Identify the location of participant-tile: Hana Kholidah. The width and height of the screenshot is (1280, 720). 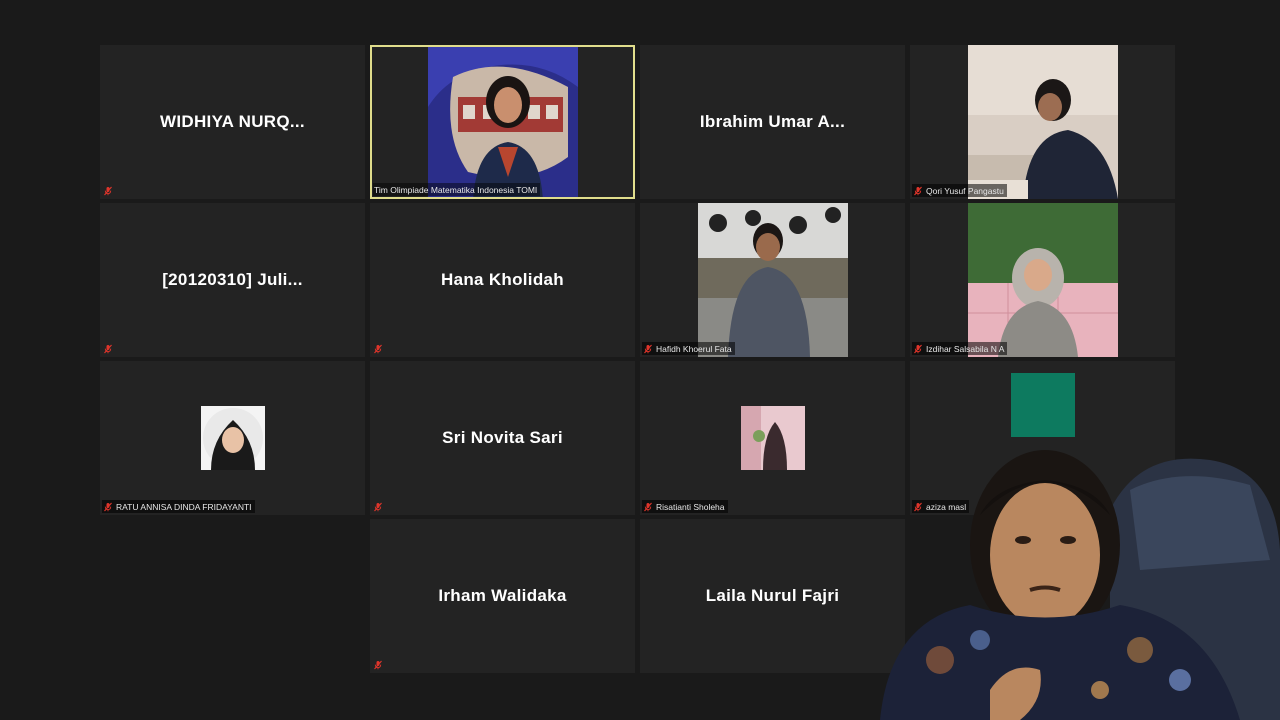
(502, 280).